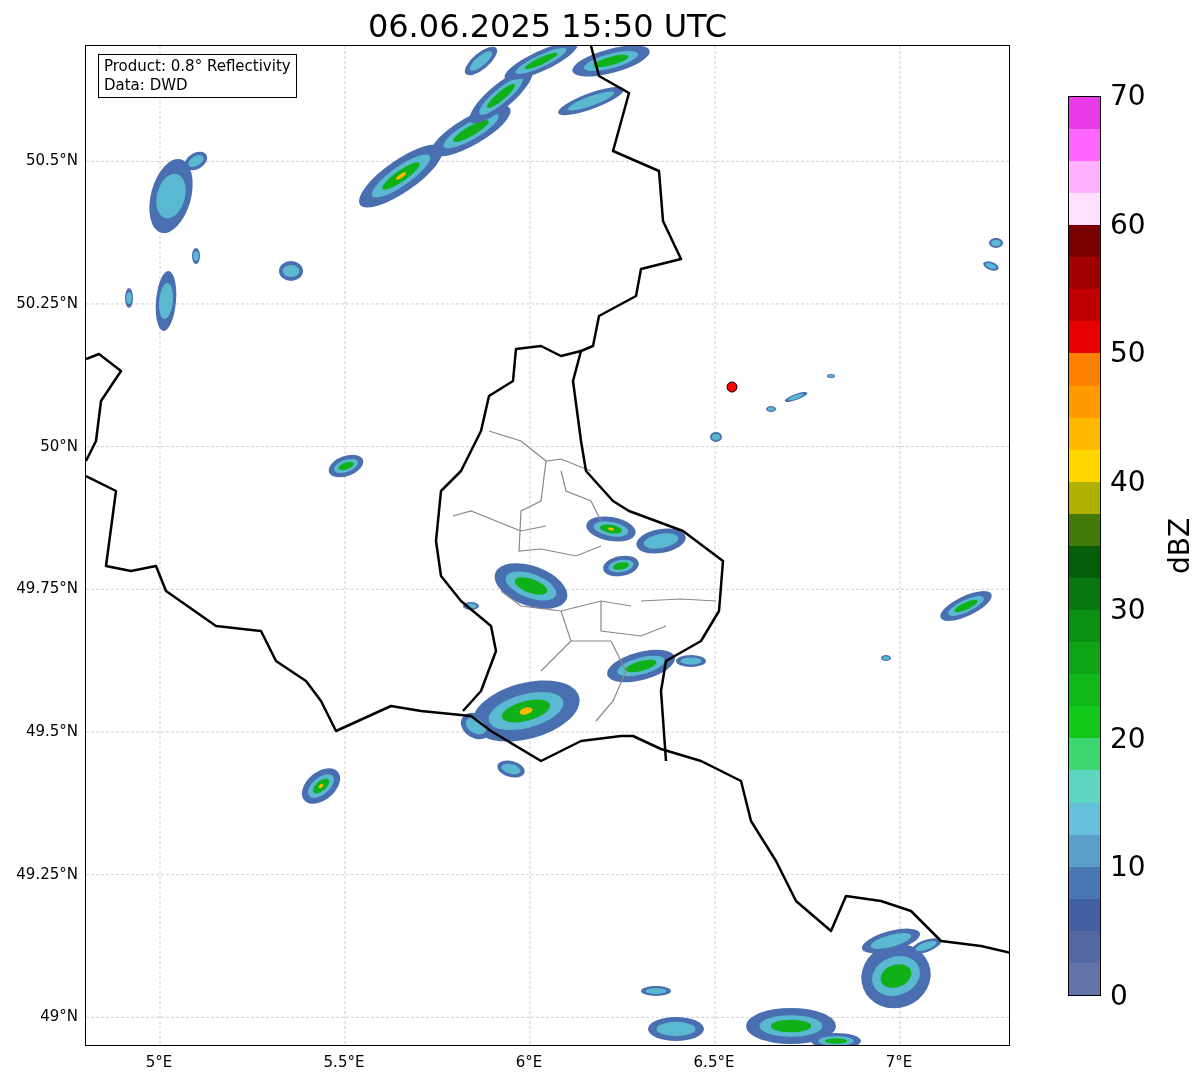 The width and height of the screenshot is (1202, 1081). I want to click on colorbar-tick-label: 70, so click(1128, 96).